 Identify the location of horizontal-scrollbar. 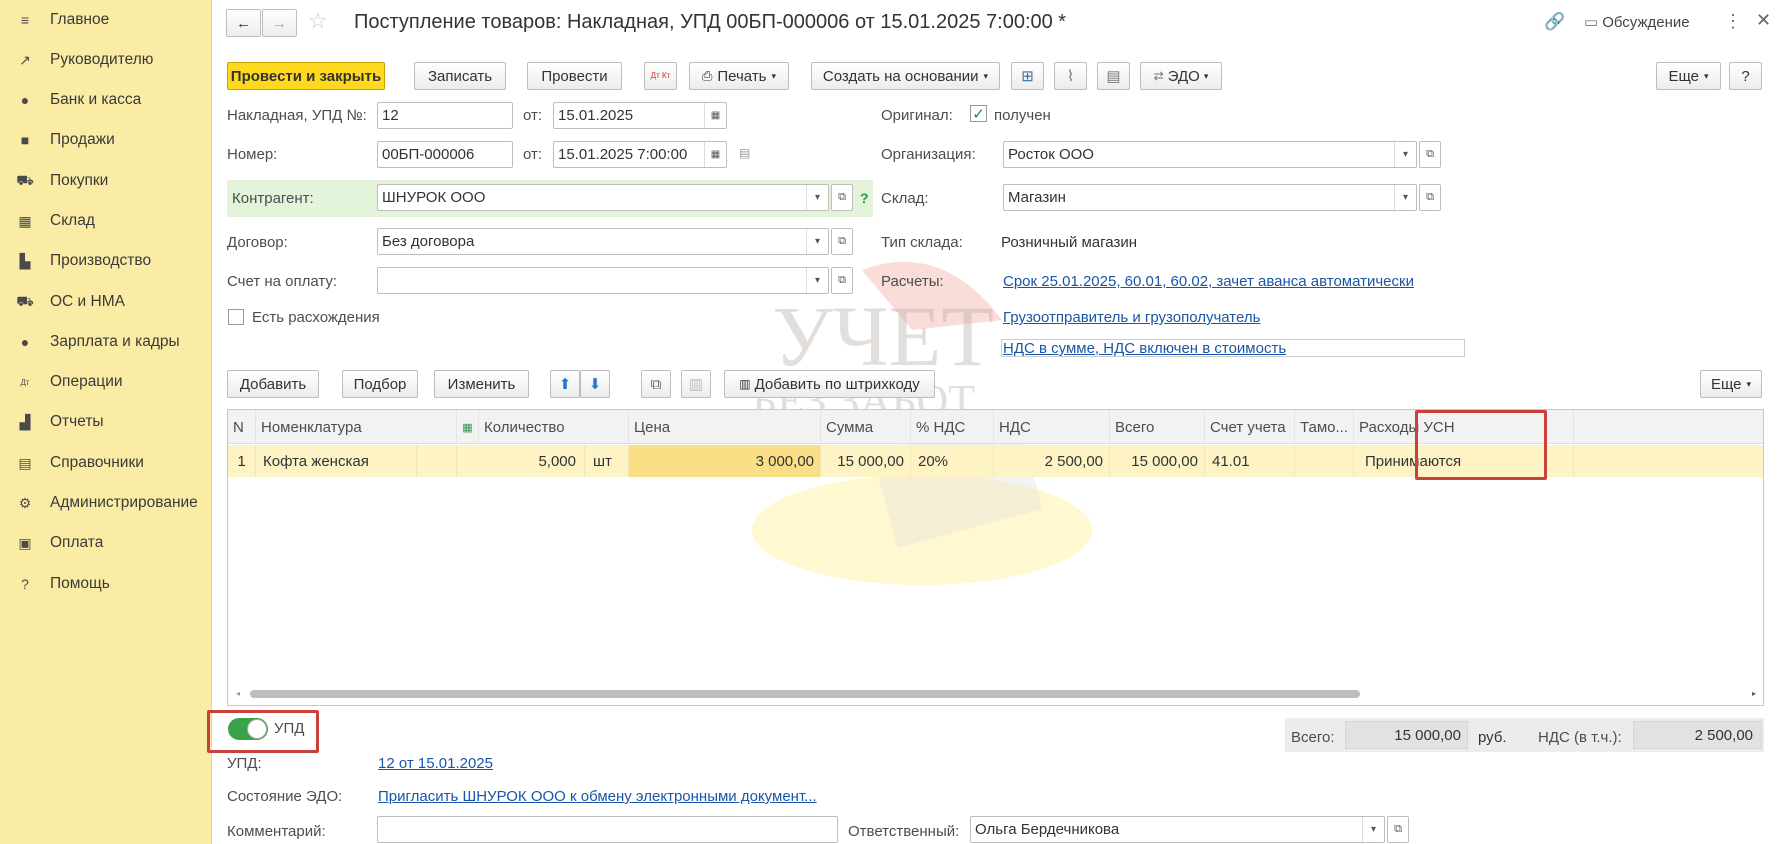
(805, 694).